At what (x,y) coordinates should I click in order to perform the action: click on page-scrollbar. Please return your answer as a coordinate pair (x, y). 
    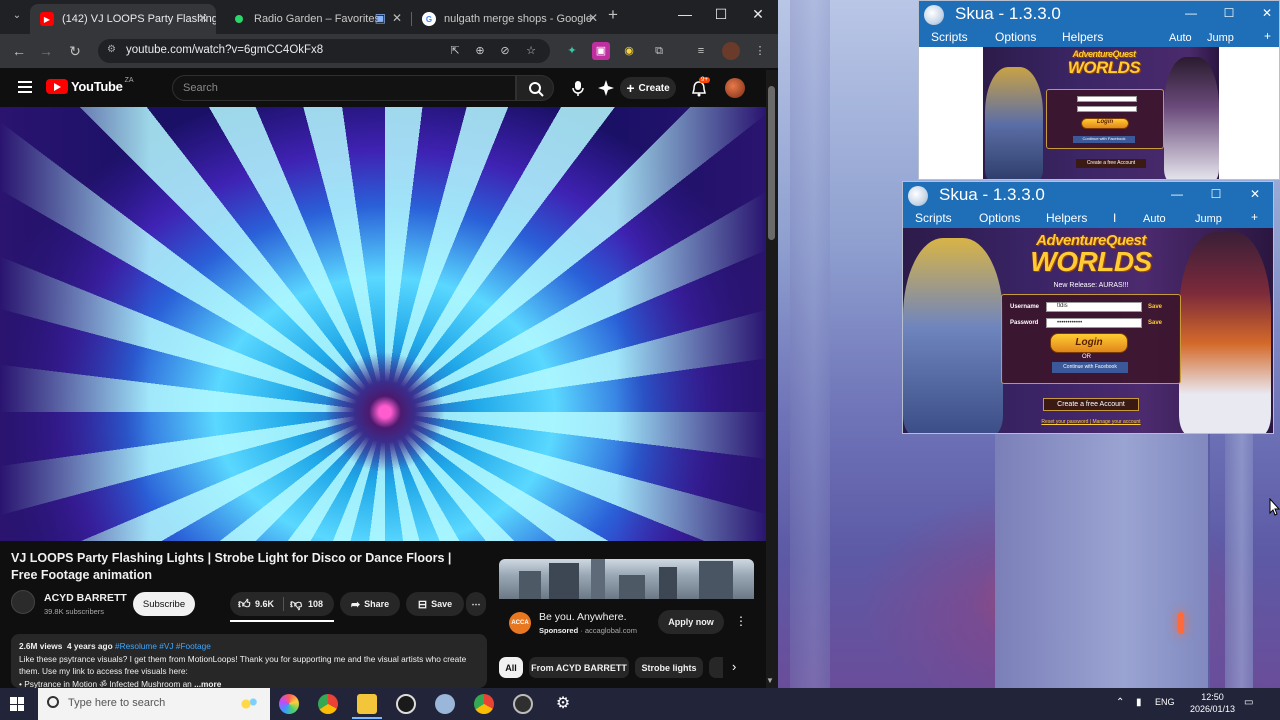
    Looking at the image, I should click on (772, 379).